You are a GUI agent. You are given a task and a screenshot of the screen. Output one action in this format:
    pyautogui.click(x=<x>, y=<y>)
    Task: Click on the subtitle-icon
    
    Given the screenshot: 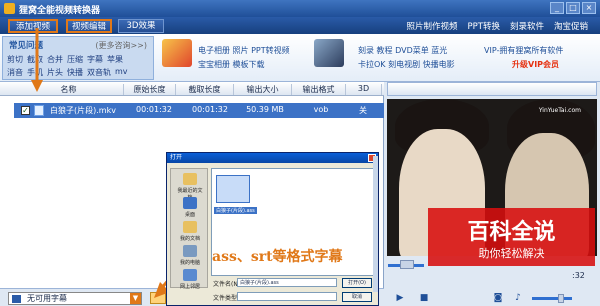 What is the action you would take?
    pyautogui.click(x=16, y=299)
    